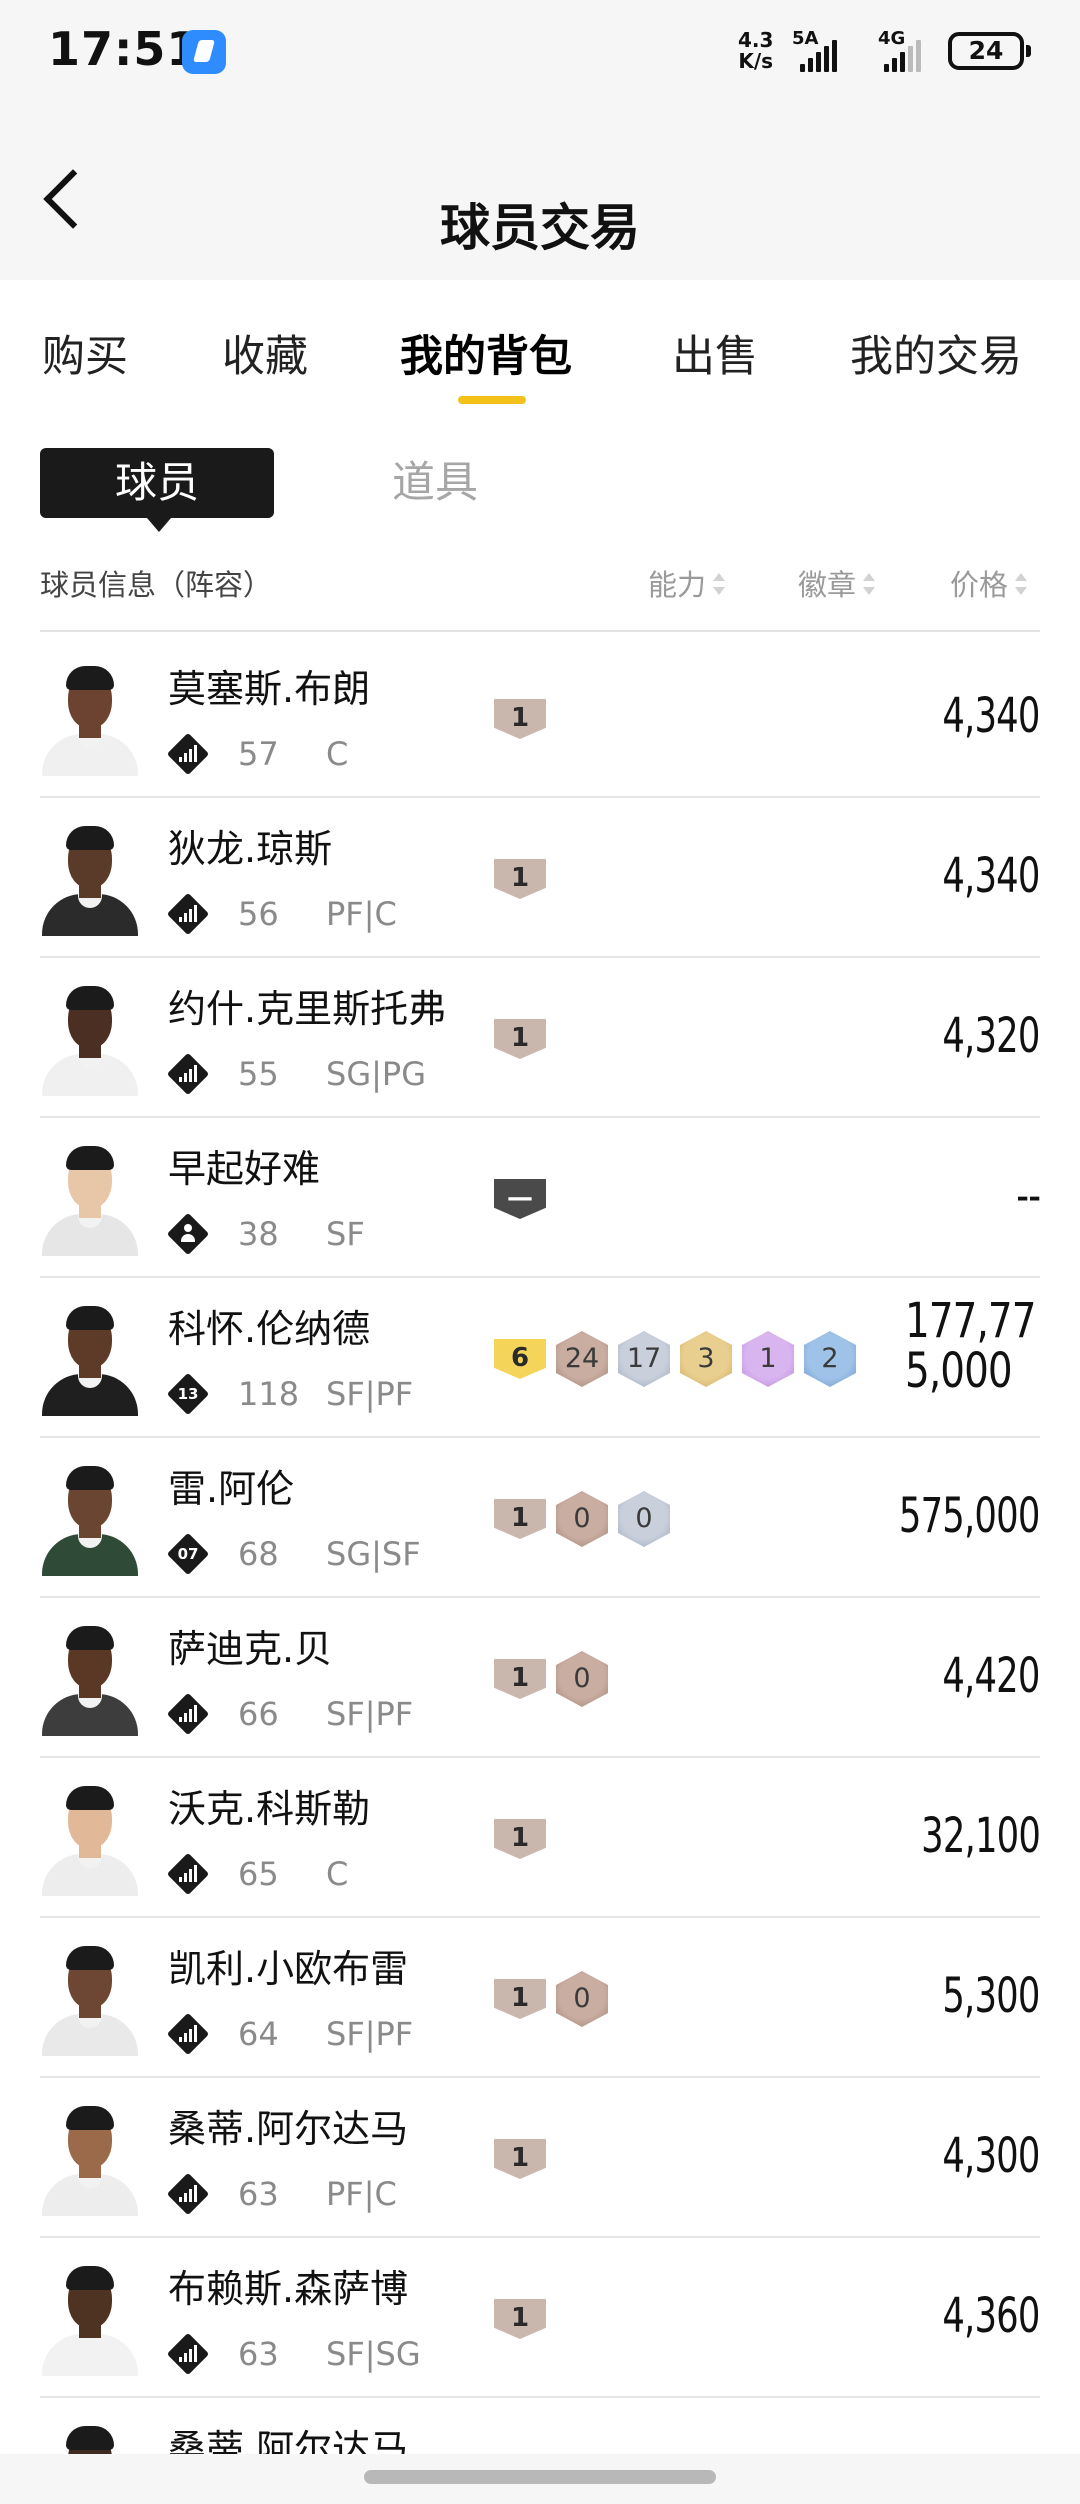 The height and width of the screenshot is (2504, 1080). Describe the element at coordinates (991, 2156) in the screenshot. I see `player-price: 4,300` at that location.